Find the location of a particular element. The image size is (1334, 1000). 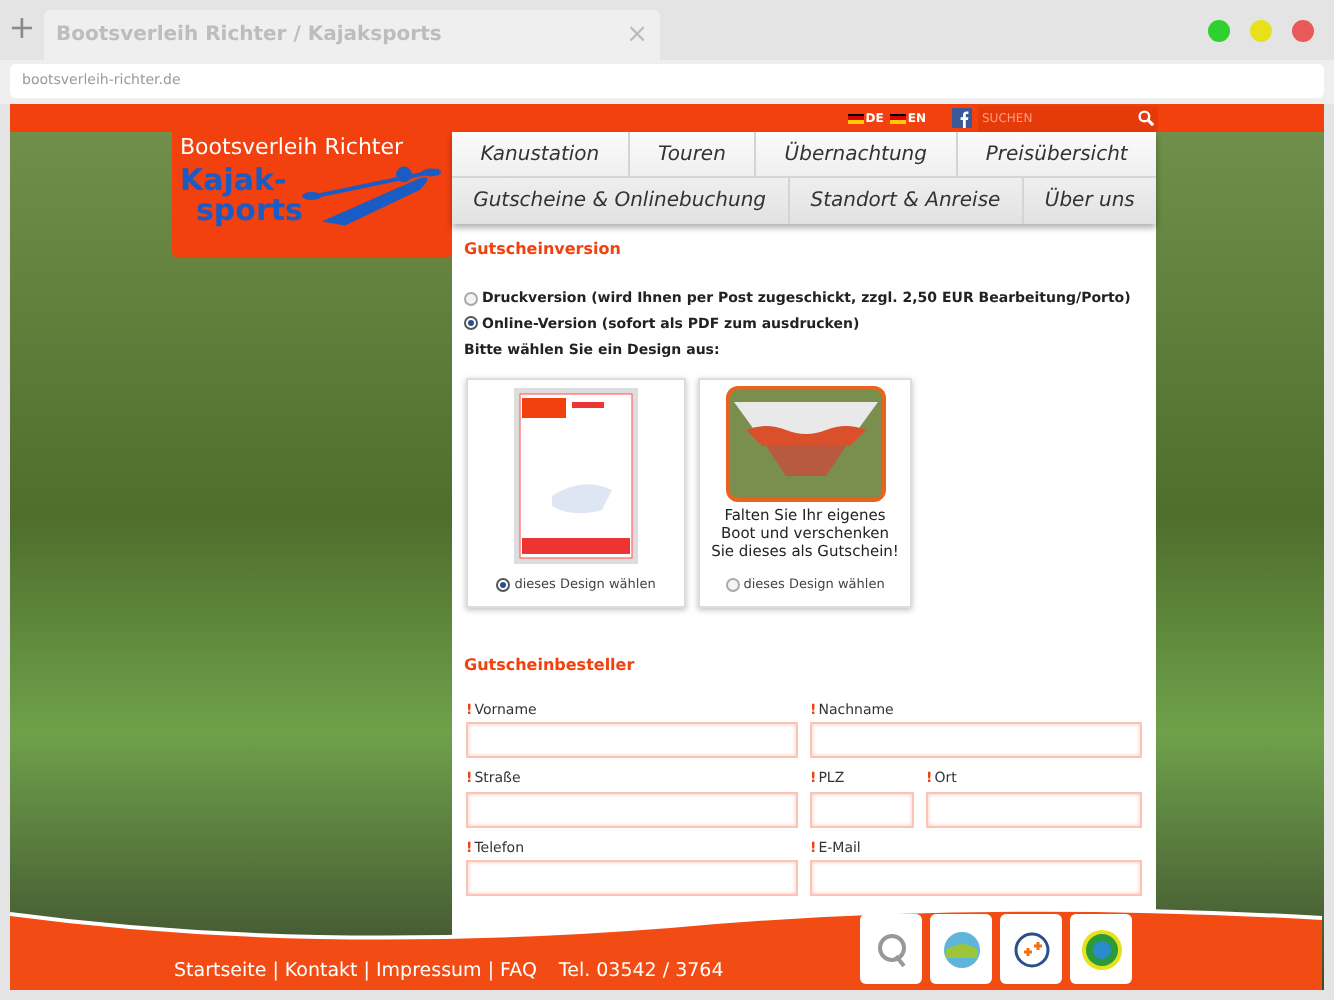

footer-link: Impressum is located at coordinates (429, 971).